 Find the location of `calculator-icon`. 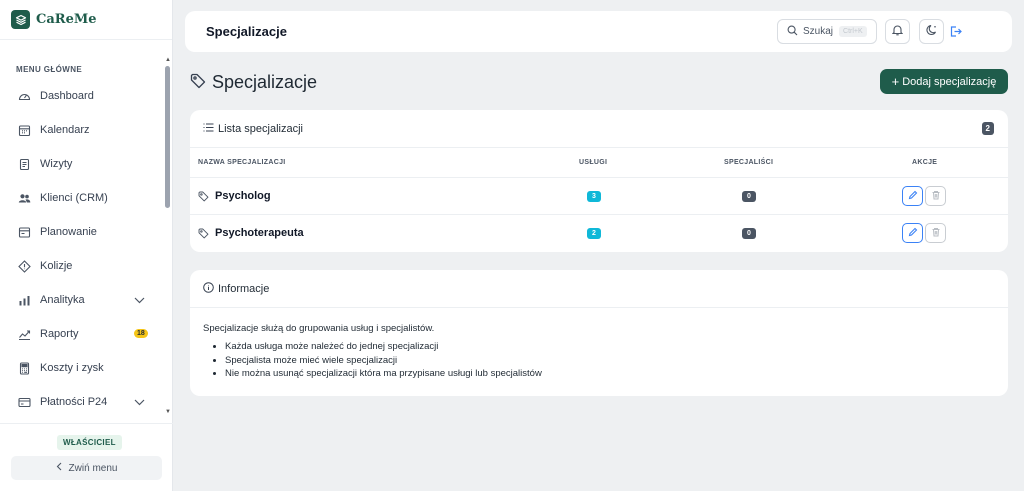

calculator-icon is located at coordinates (24, 368).